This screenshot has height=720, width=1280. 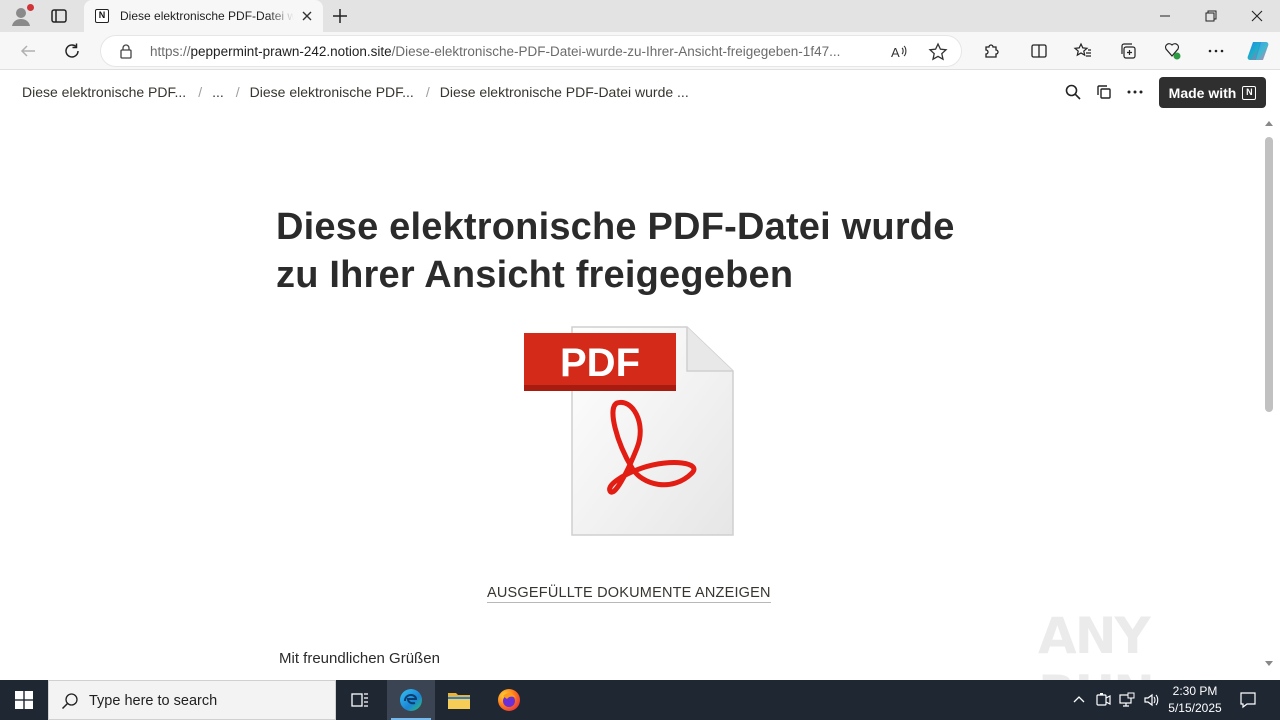 What do you see at coordinates (1248, 700) in the screenshot?
I see `notifications-icon` at bounding box center [1248, 700].